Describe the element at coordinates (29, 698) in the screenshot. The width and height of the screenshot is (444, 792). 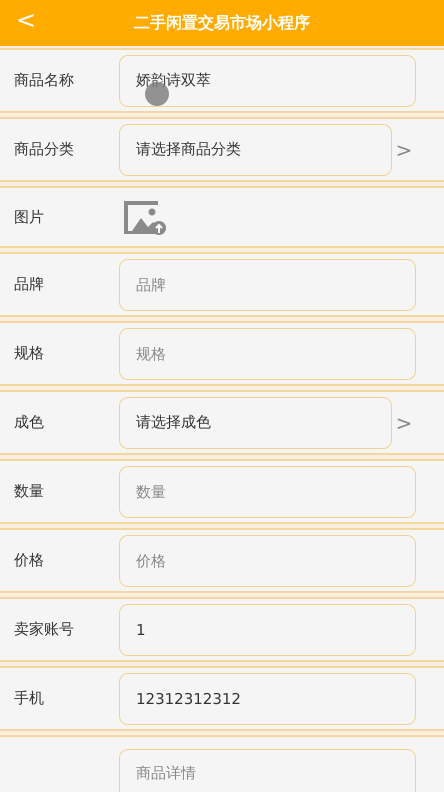
I see `field-label: 手机` at that location.